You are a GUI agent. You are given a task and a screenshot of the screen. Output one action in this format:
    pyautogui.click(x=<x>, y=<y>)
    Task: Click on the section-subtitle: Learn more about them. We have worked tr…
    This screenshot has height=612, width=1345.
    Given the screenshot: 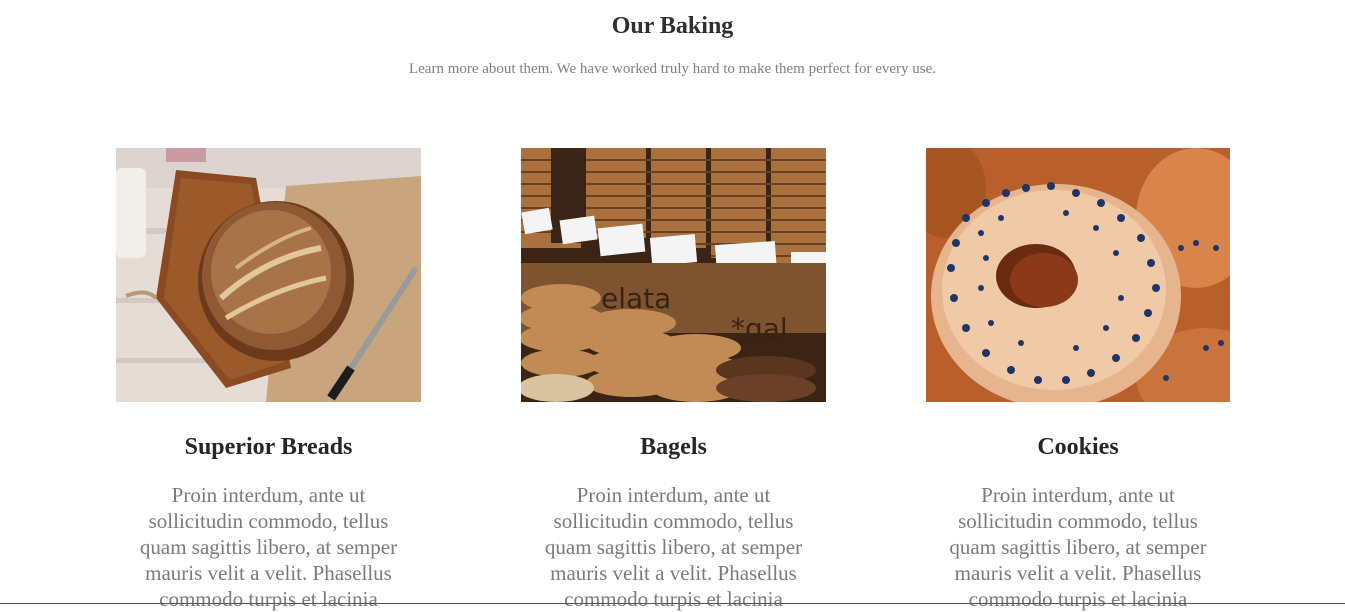 What is the action you would take?
    pyautogui.click(x=672, y=69)
    